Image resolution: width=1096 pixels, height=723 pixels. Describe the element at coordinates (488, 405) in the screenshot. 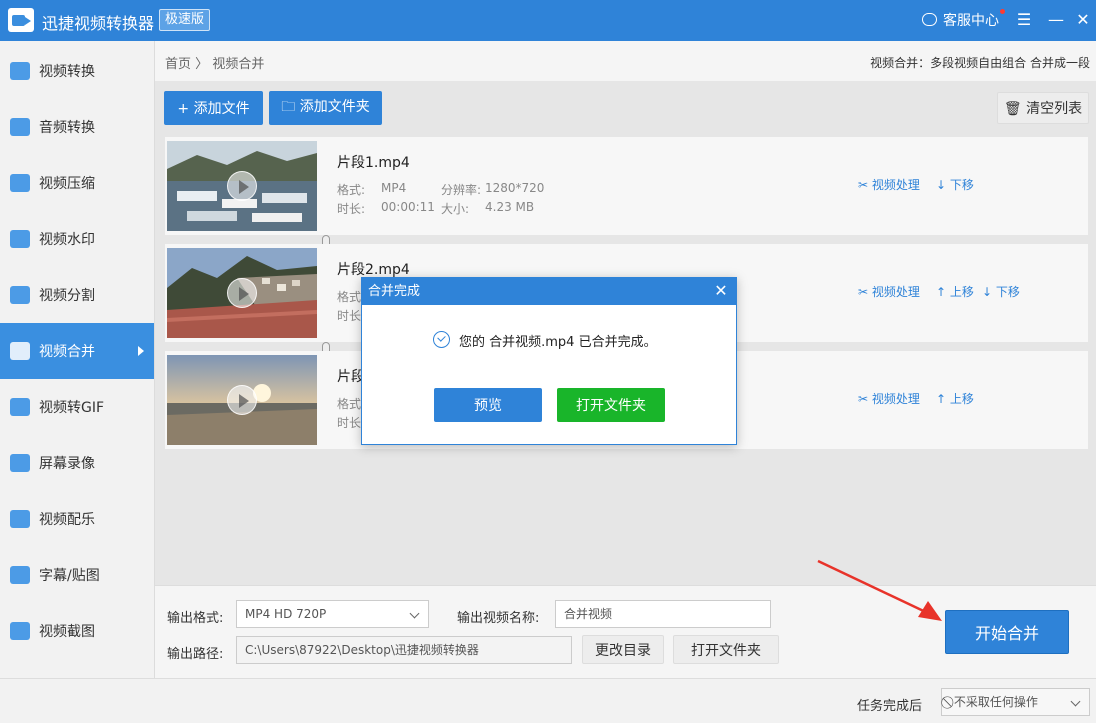

I see `preview-button: 预览` at that location.